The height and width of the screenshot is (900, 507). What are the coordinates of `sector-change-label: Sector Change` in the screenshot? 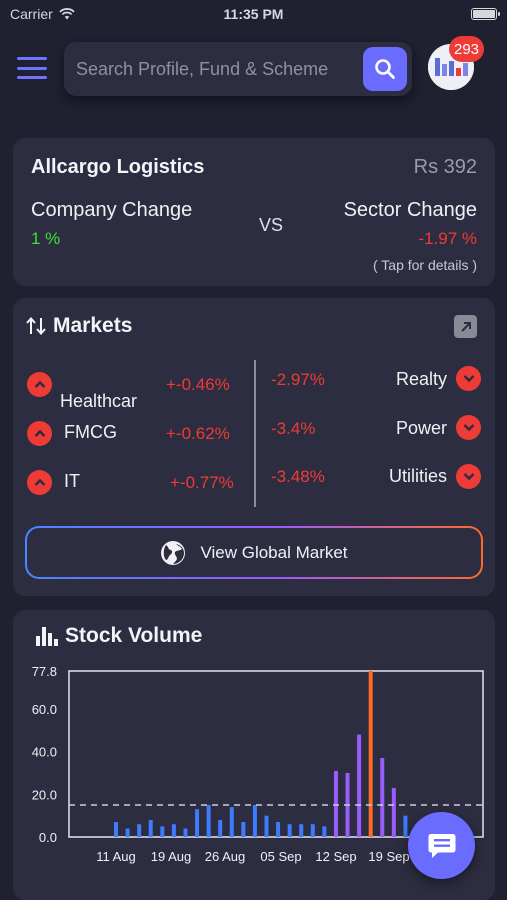 It's located at (410, 210).